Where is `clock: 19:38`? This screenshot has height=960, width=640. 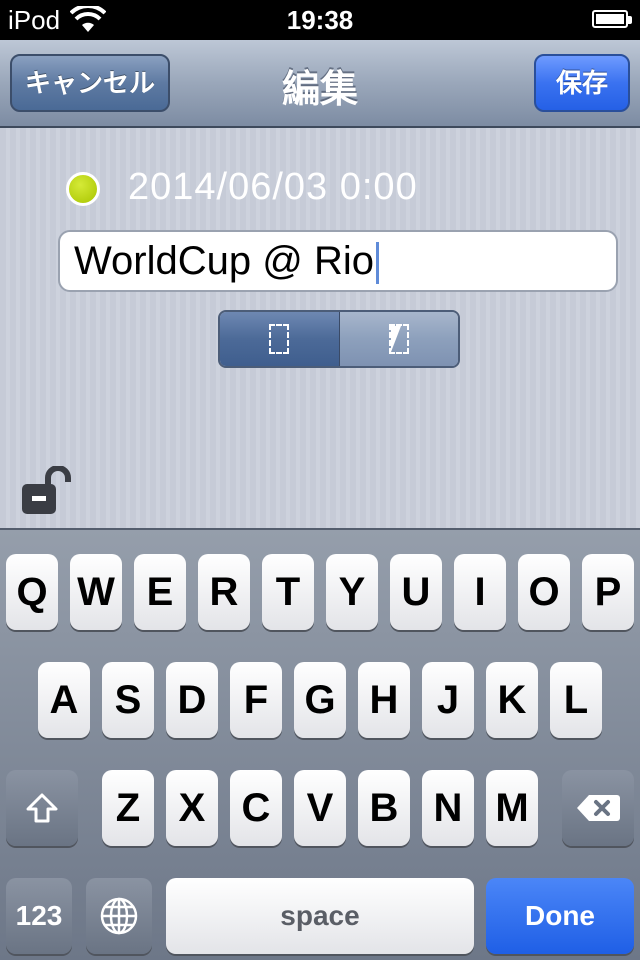
clock: 19:38 is located at coordinates (320, 20).